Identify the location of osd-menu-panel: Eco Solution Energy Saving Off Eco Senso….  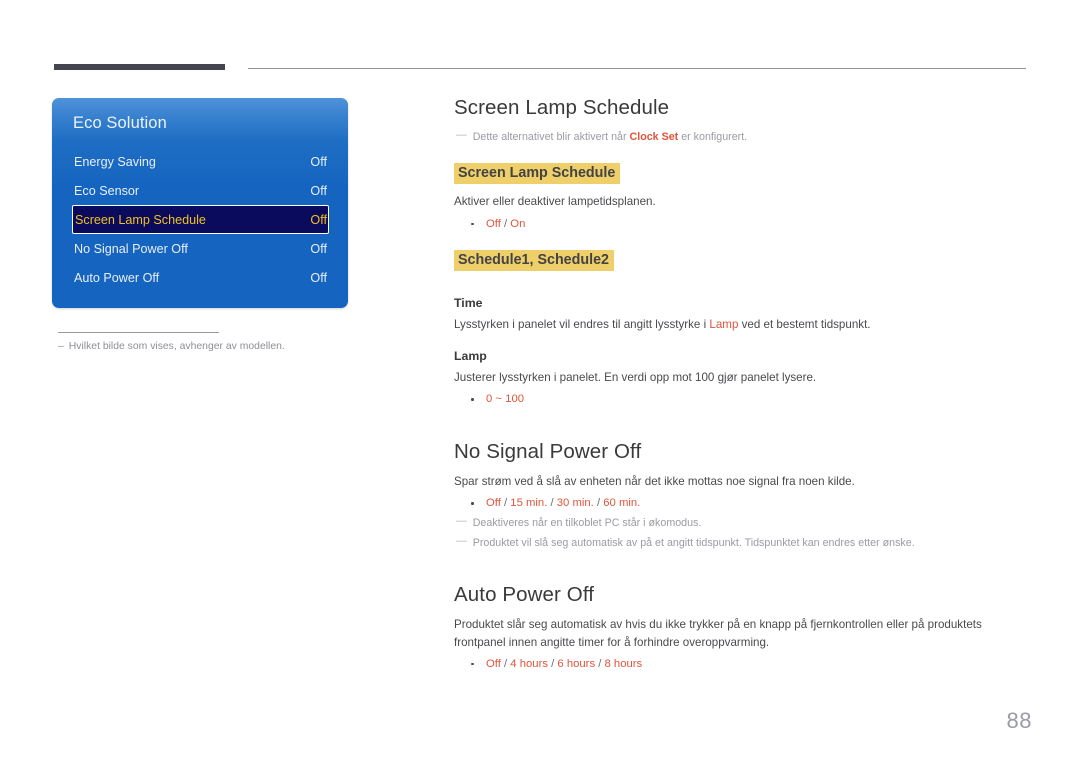
(200, 203).